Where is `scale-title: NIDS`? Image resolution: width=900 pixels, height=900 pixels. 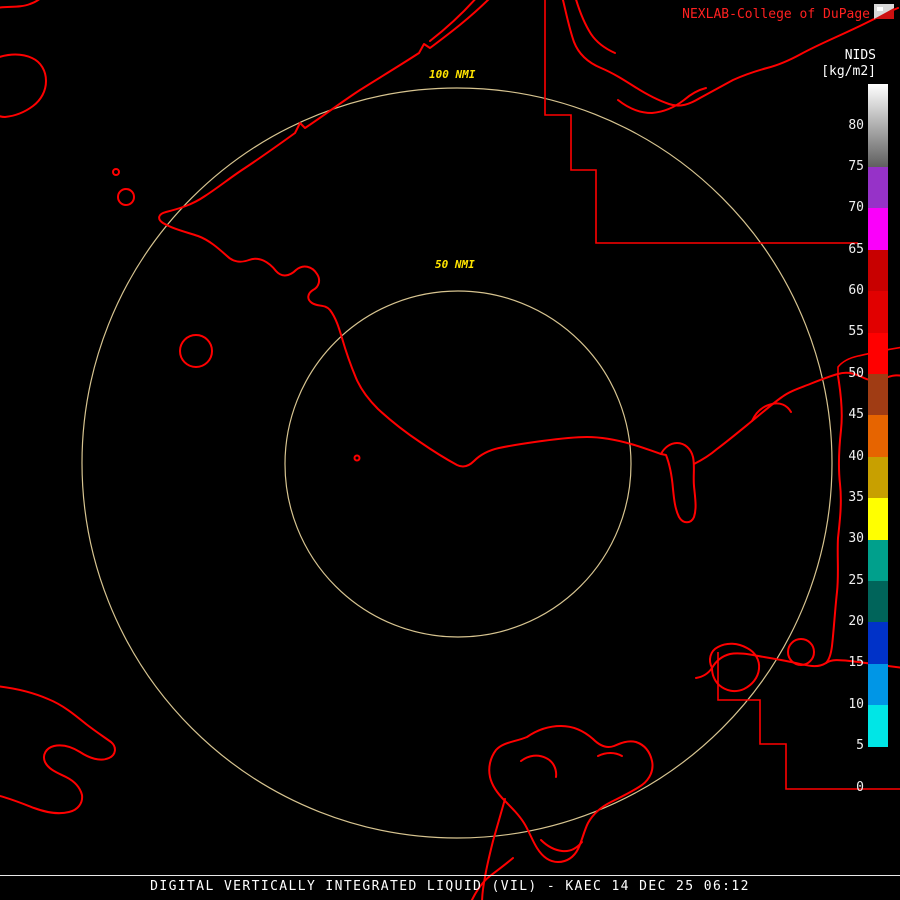
scale-title: NIDS is located at coordinates (860, 55).